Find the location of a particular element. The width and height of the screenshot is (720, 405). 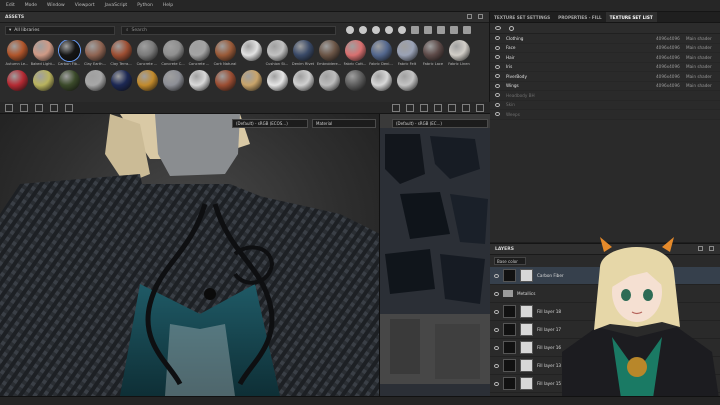

menu-viewport: Viewport is located at coordinates (85, 5).